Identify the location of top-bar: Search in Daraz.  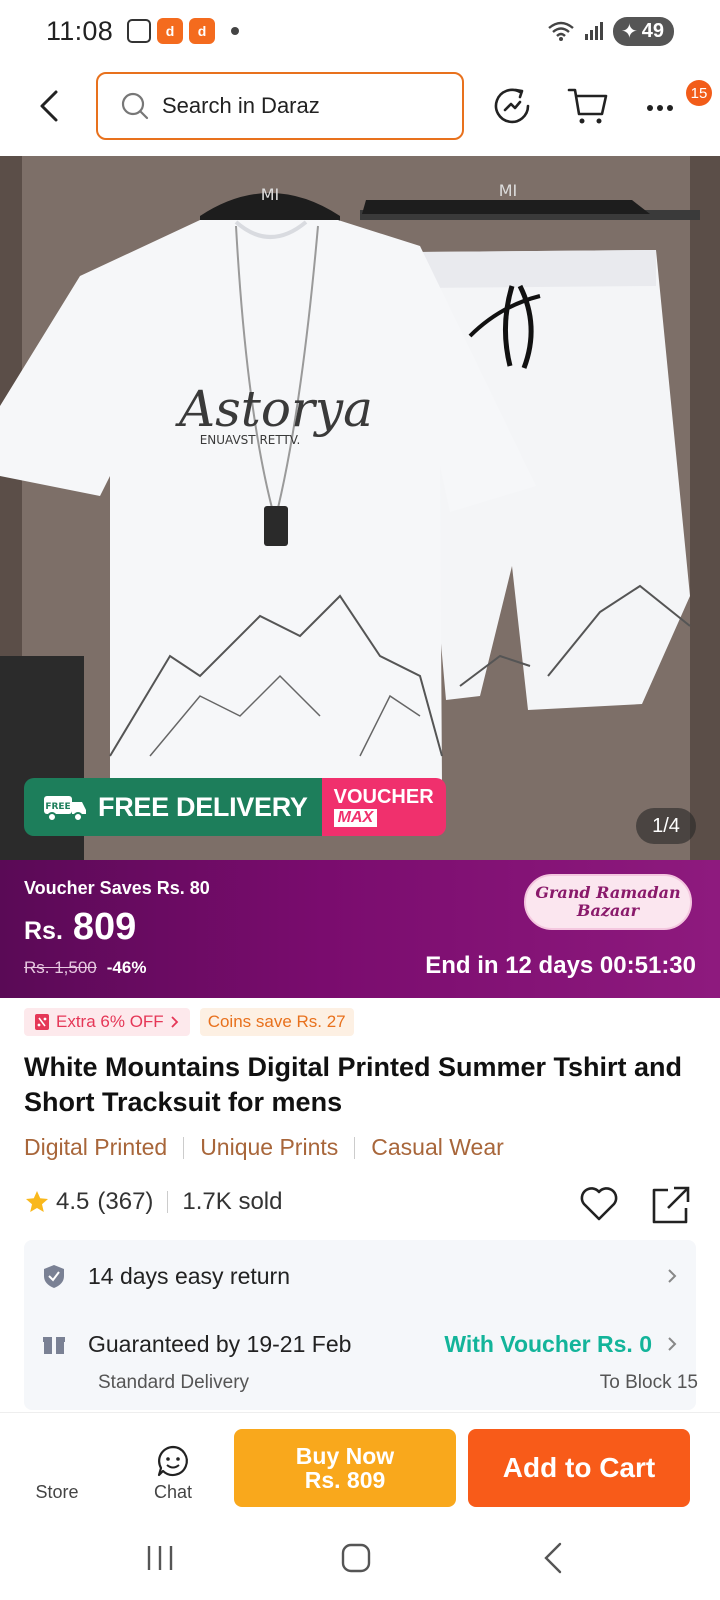
(360, 108).